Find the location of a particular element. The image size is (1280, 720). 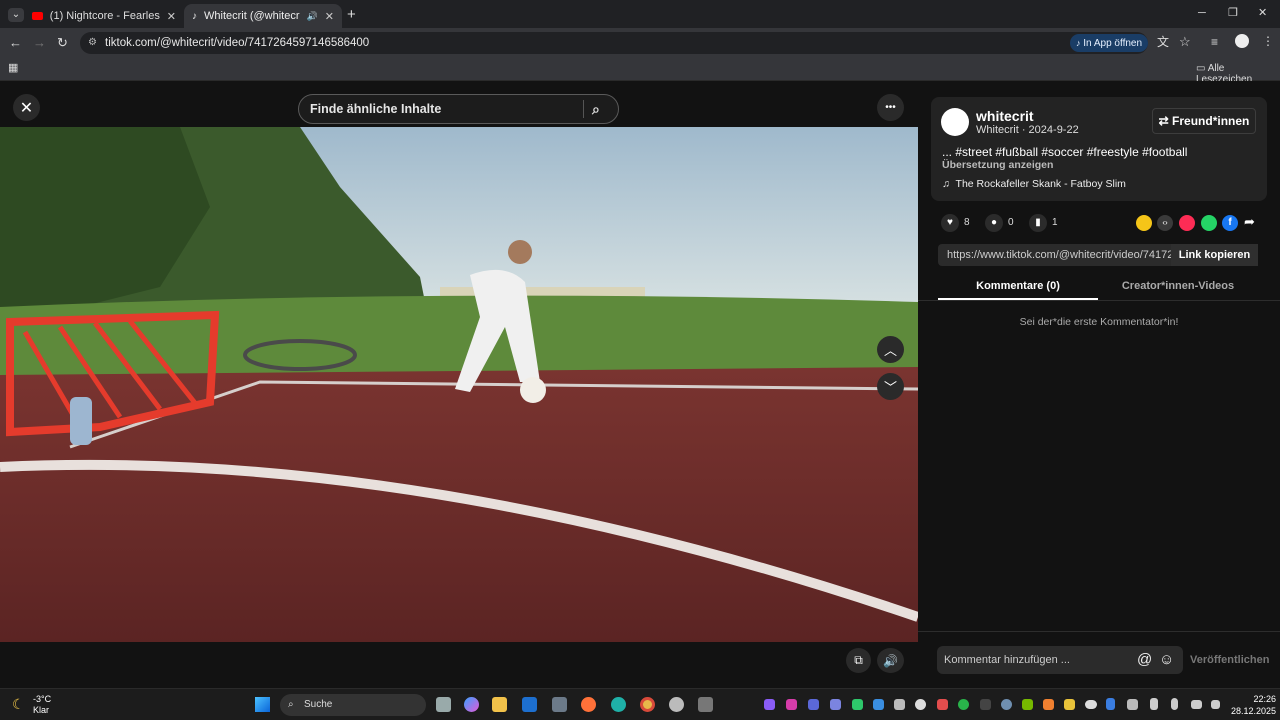

author-username: whitecrit is located at coordinates (1005, 116).